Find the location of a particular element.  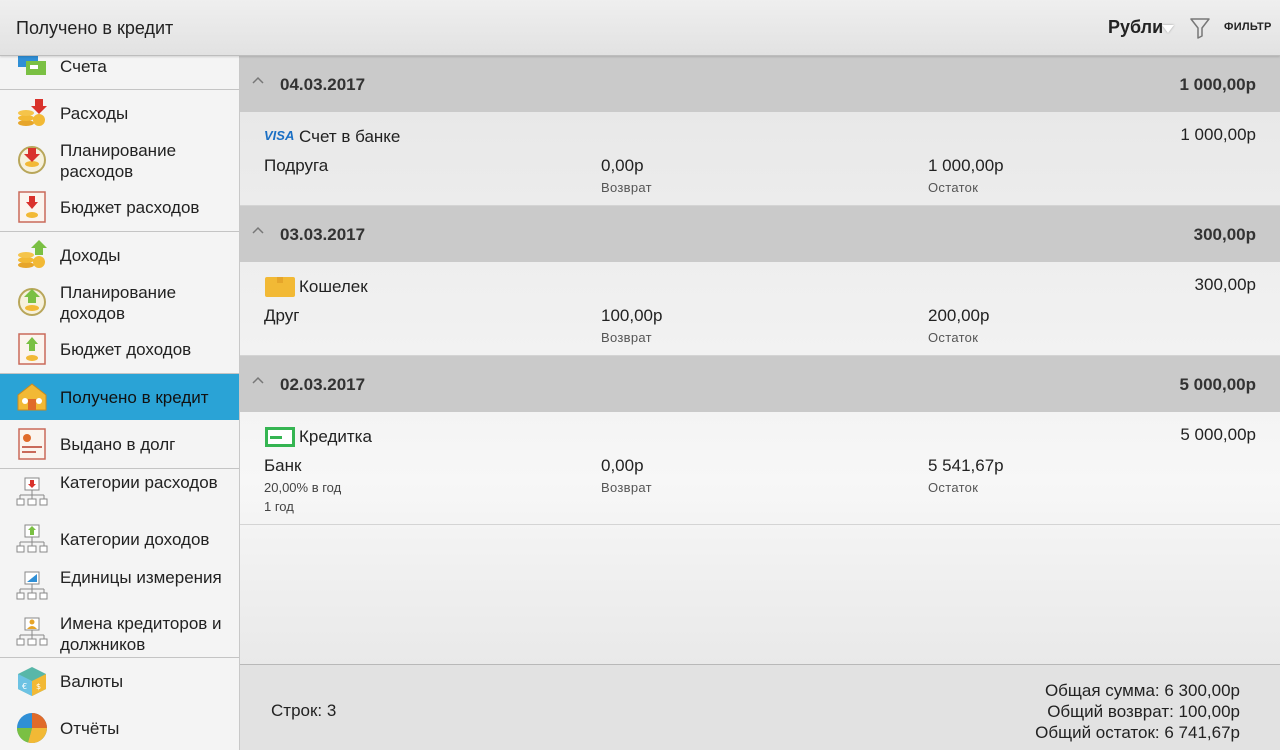

sidebar-item-expense-planning: Планирование расходов is located at coordinates (119, 160).